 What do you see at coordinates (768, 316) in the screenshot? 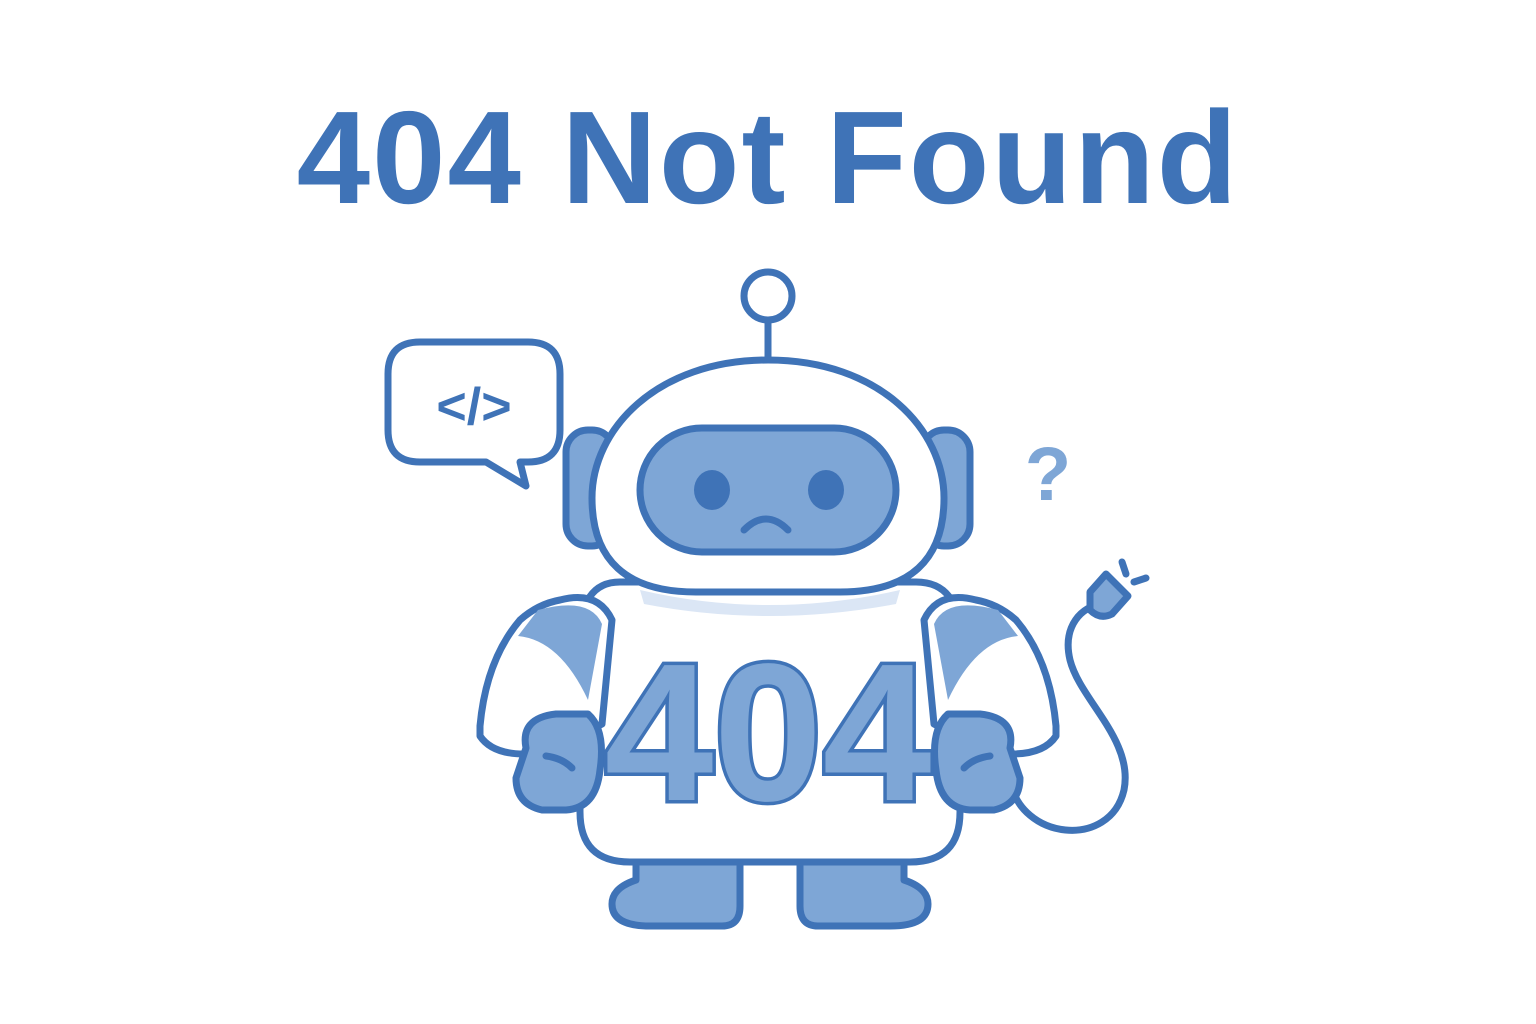
I see `antenna` at bounding box center [768, 316].